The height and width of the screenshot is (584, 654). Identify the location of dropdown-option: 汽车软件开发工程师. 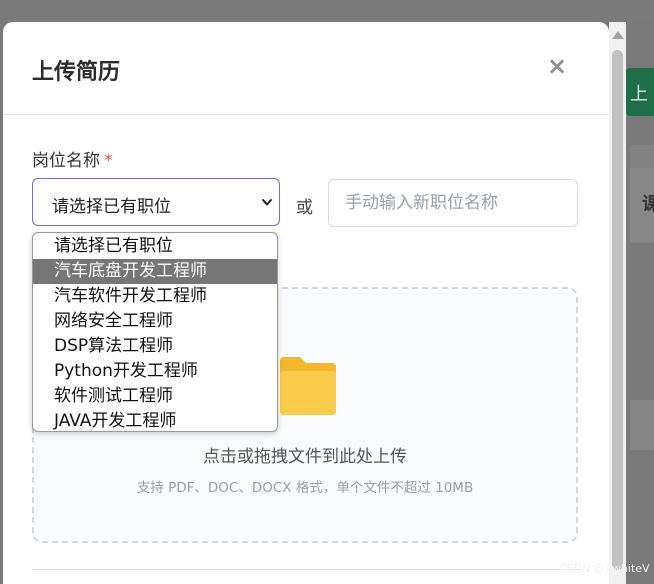
(155, 296).